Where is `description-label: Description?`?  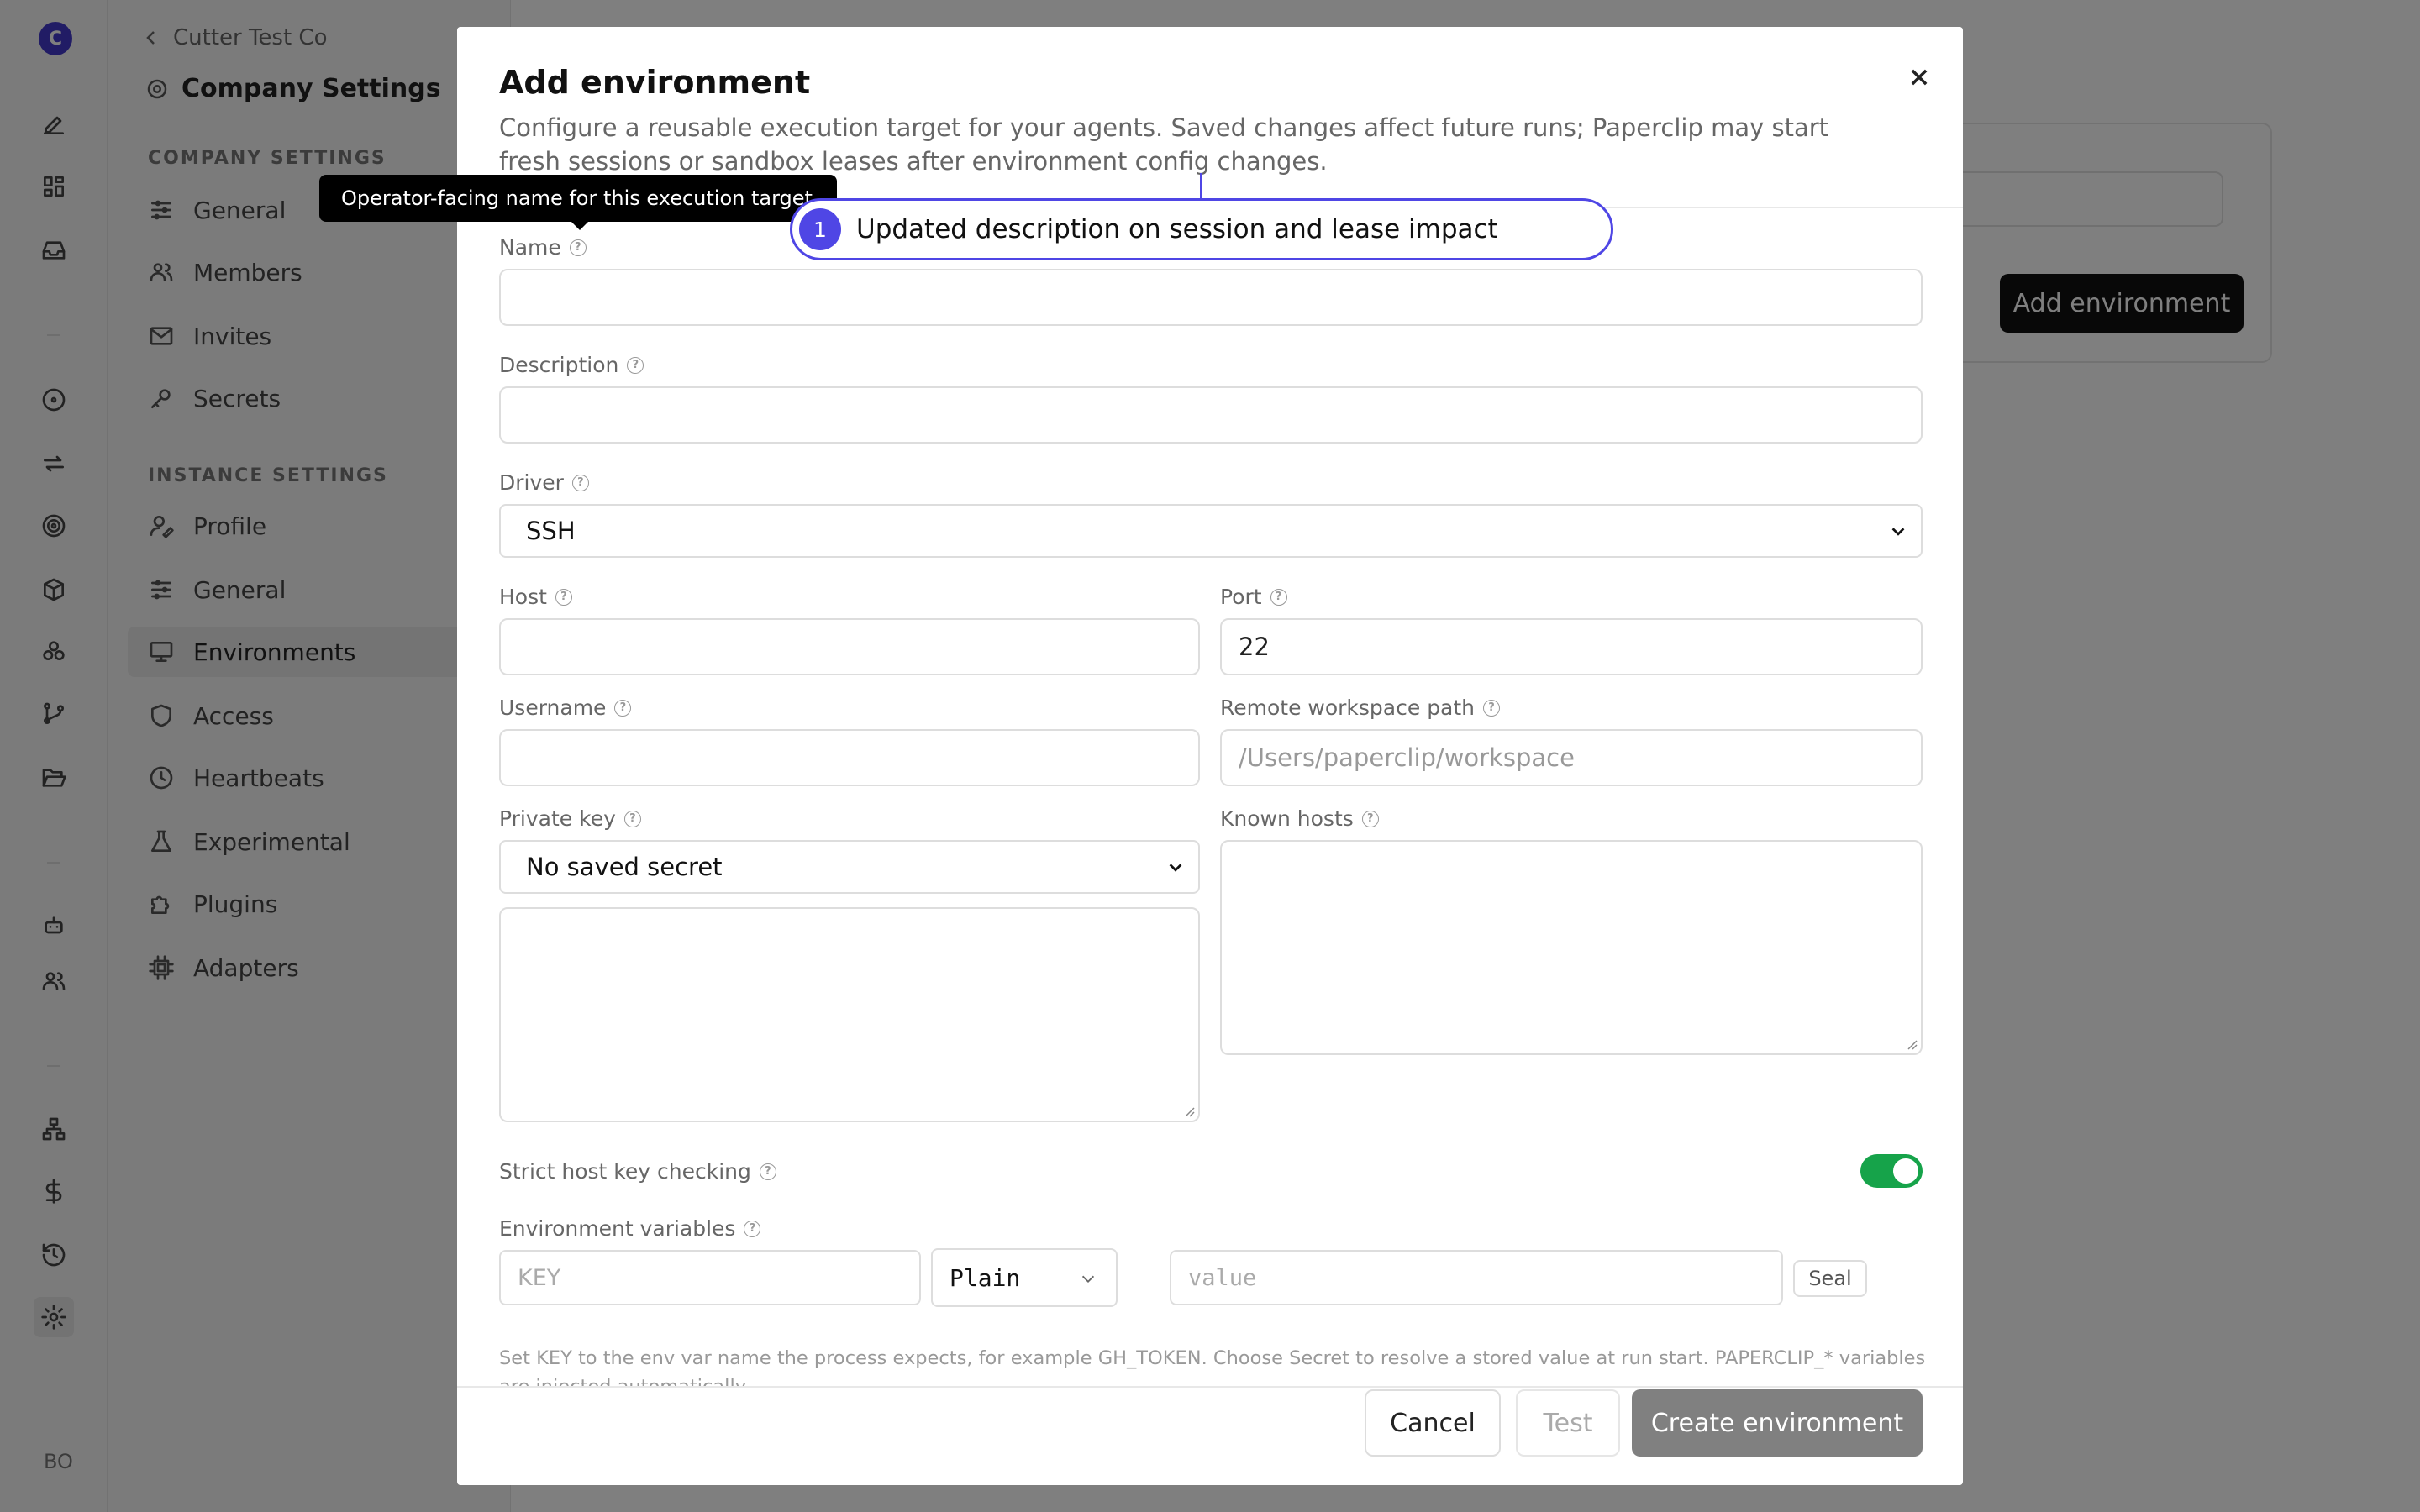 description-label: Description? is located at coordinates (571, 365).